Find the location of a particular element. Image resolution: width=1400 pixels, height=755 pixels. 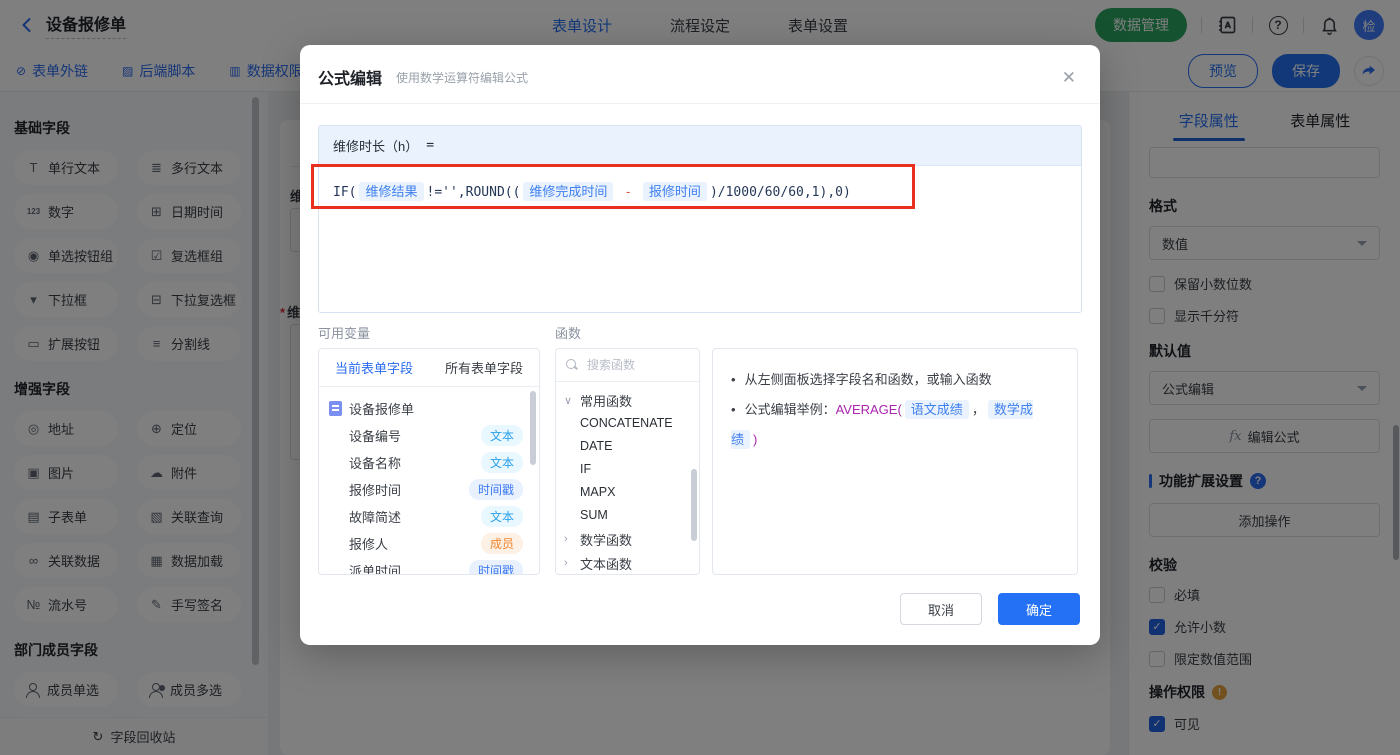

functions-label: 函数 is located at coordinates (568, 333).